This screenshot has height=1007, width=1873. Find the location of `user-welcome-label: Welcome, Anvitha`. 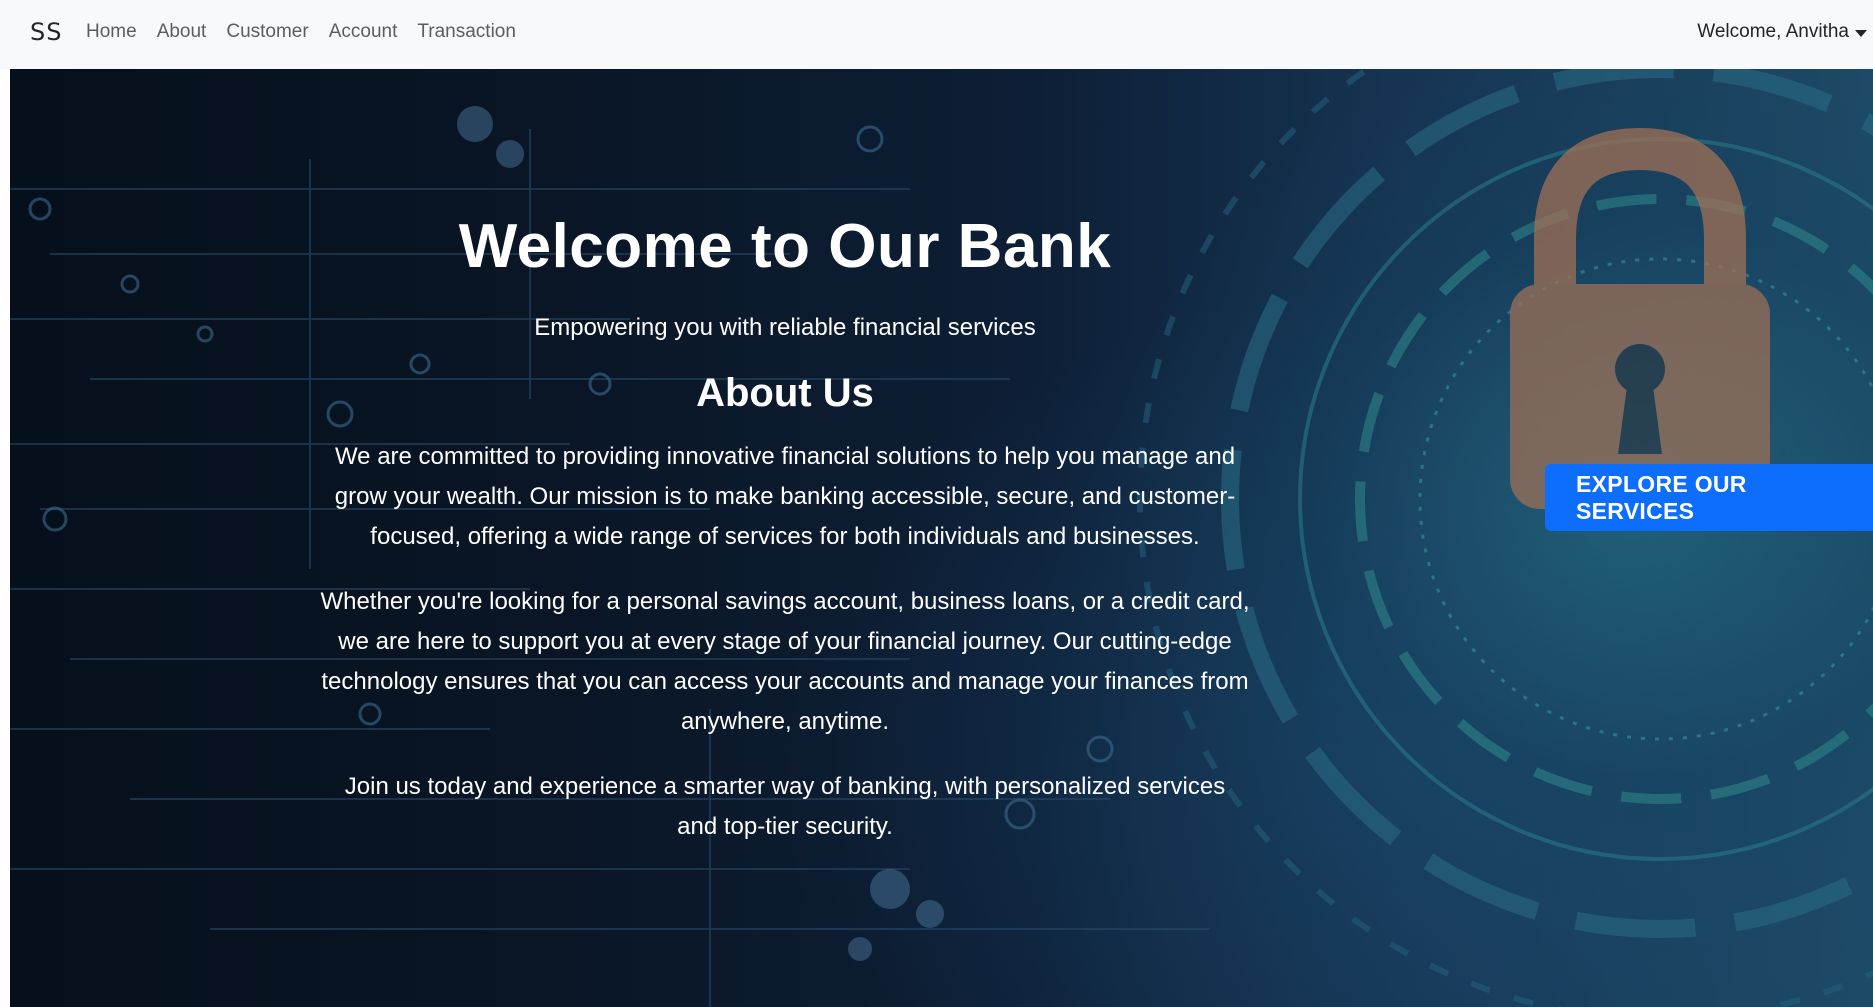

user-welcome-label: Welcome, Anvitha is located at coordinates (1773, 31).